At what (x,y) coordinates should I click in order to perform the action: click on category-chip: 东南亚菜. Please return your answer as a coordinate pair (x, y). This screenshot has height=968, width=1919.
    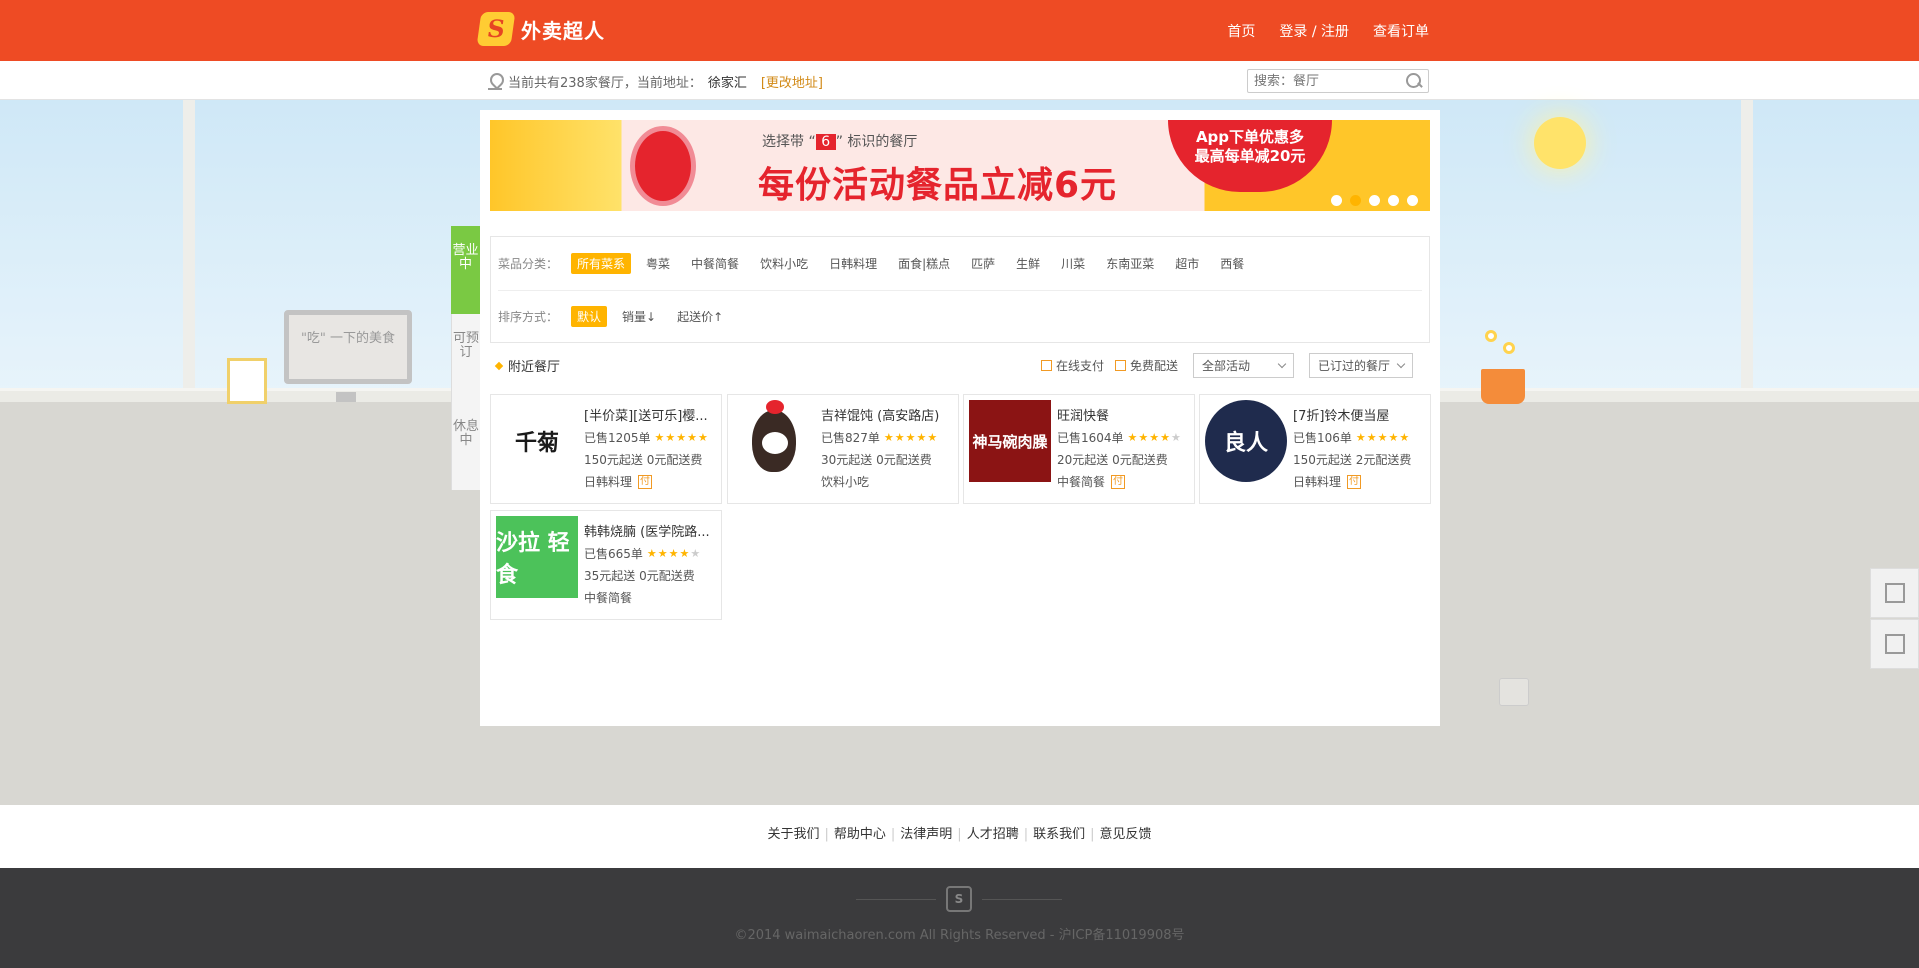
    Looking at the image, I should click on (1130, 263).